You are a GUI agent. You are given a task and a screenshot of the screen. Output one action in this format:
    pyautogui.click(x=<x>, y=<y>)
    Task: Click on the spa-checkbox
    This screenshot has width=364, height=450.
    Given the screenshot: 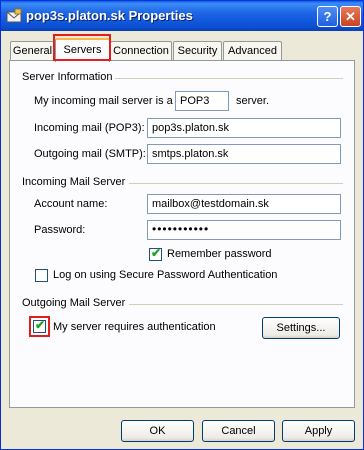 What is the action you would take?
    pyautogui.click(x=41, y=275)
    